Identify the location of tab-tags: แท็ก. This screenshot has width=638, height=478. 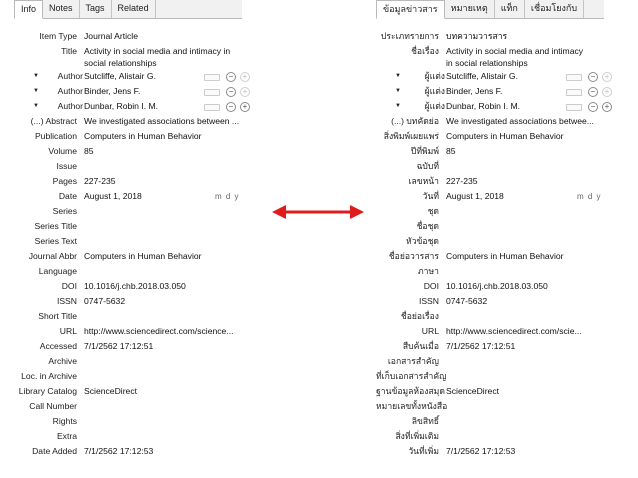
(510, 9).